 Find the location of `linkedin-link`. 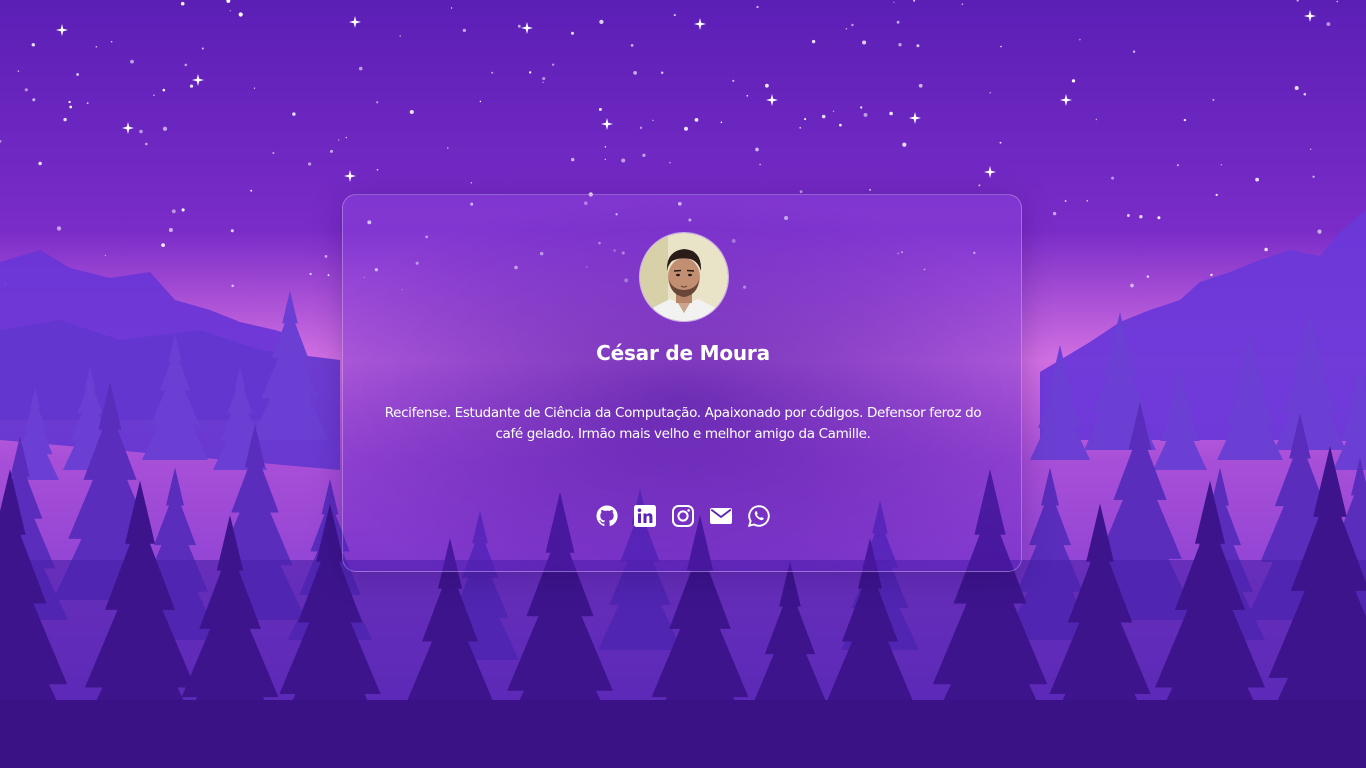

linkedin-link is located at coordinates (645, 516).